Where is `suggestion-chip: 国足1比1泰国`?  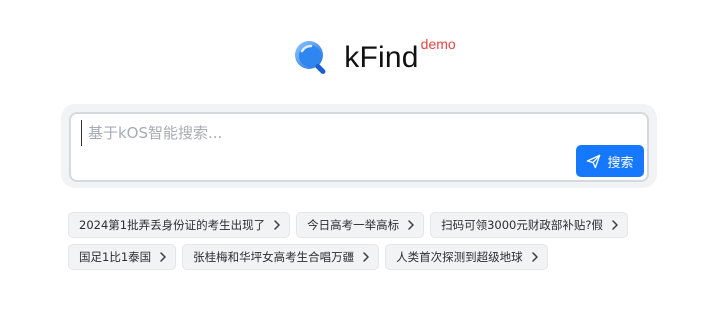 suggestion-chip: 国足1比1泰国 is located at coordinates (122, 257).